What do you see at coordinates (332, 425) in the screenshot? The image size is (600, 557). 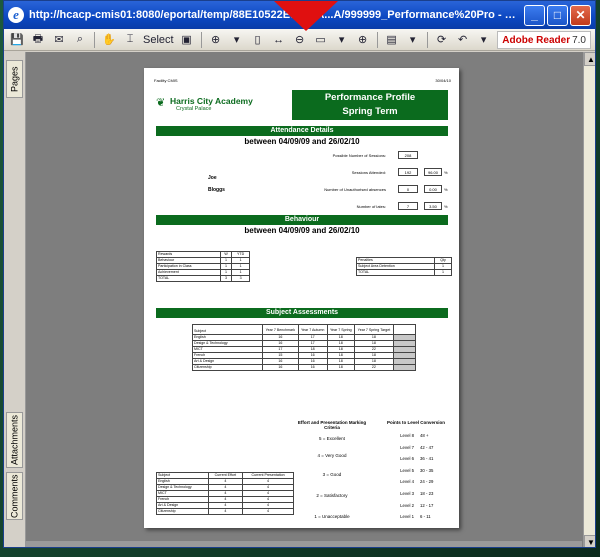 I see `effort-criteria-title: Effort and Presentation Marking Criteria` at bounding box center [332, 425].